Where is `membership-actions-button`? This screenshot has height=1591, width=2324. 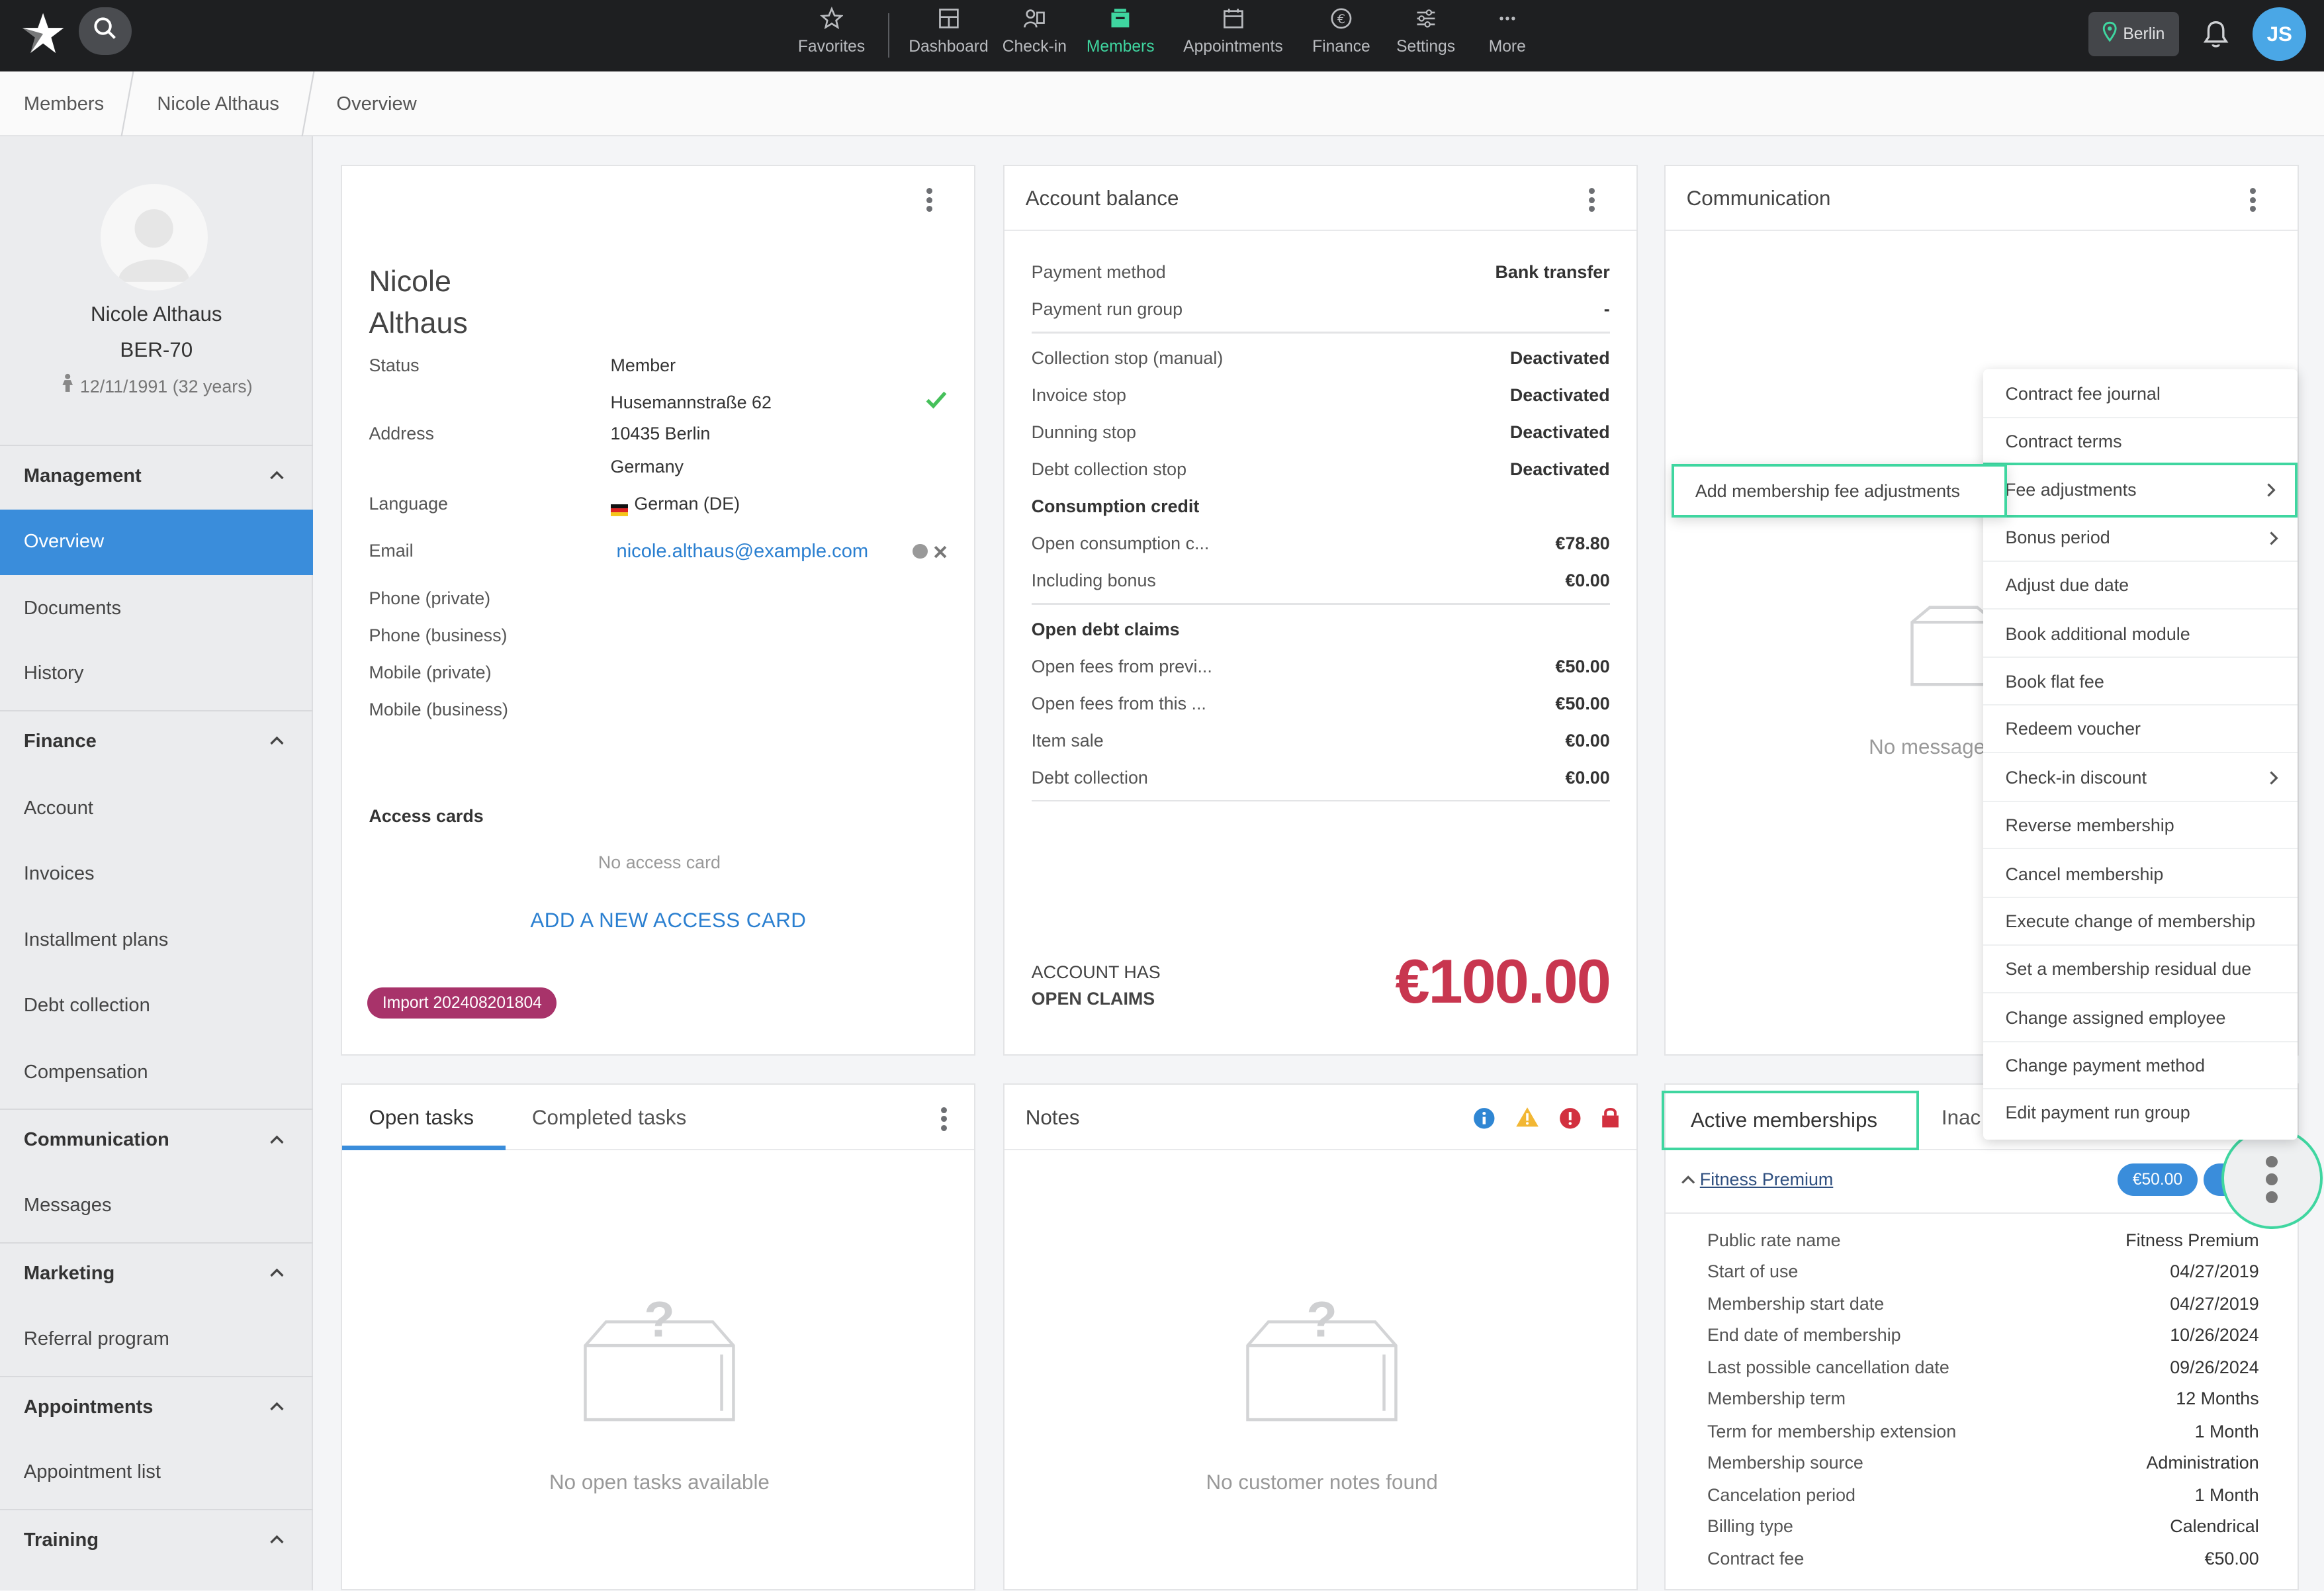 membership-actions-button is located at coordinates (2272, 1178).